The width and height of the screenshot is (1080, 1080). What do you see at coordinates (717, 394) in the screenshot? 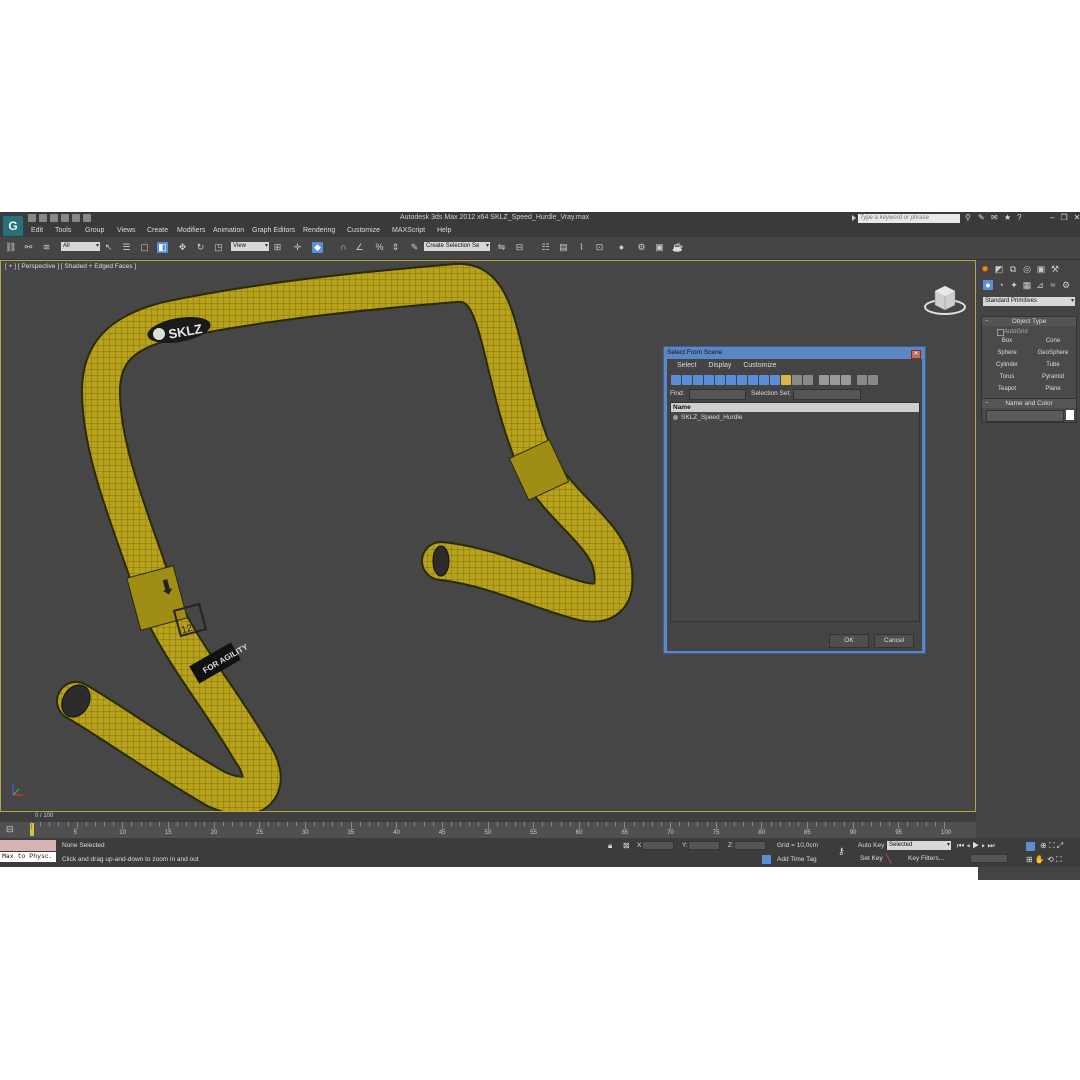
I see `find-input` at bounding box center [717, 394].